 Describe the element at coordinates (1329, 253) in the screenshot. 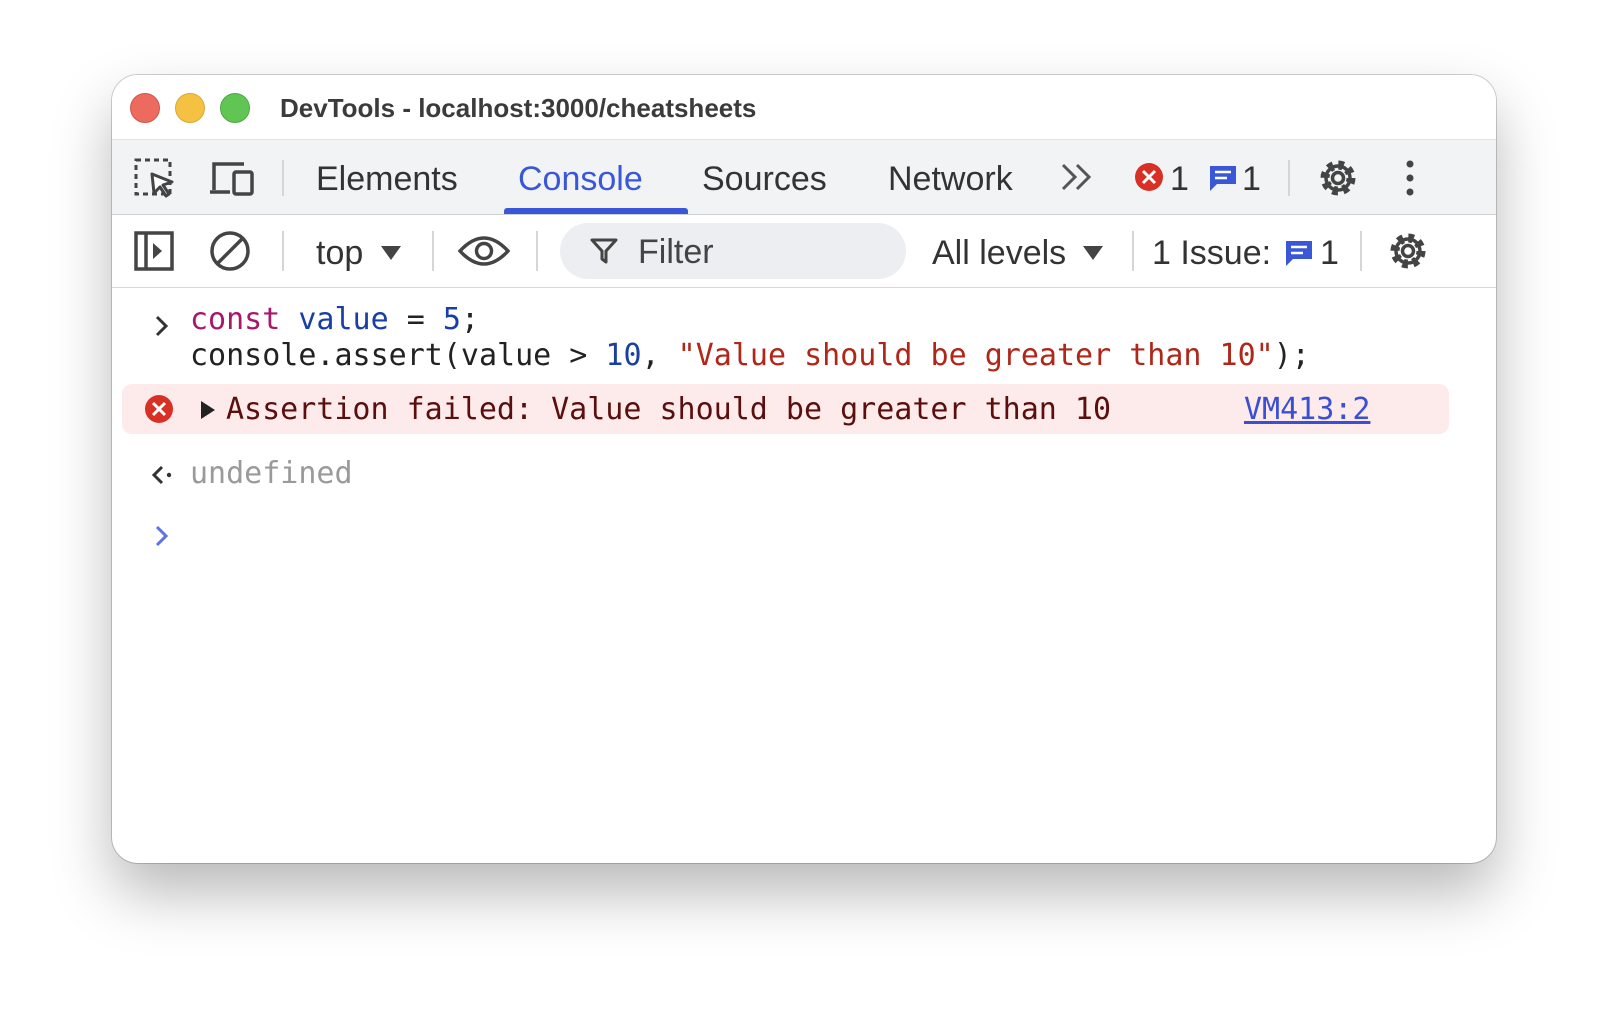

I see `issues-count: 1` at that location.